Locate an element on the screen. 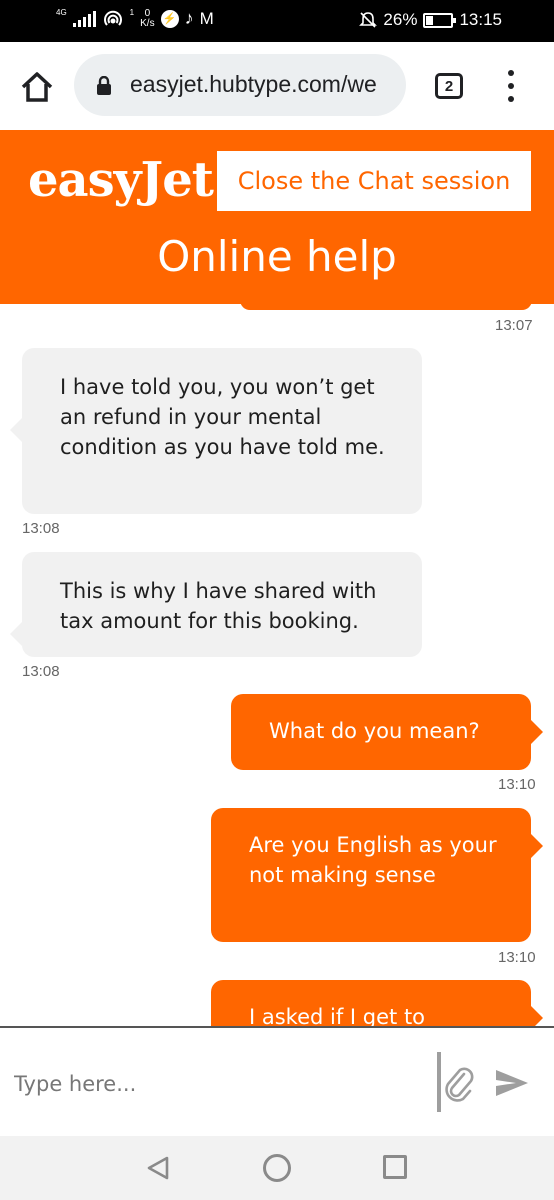 This screenshot has height=1200, width=554. system-nav-bar is located at coordinates (277, 1168).